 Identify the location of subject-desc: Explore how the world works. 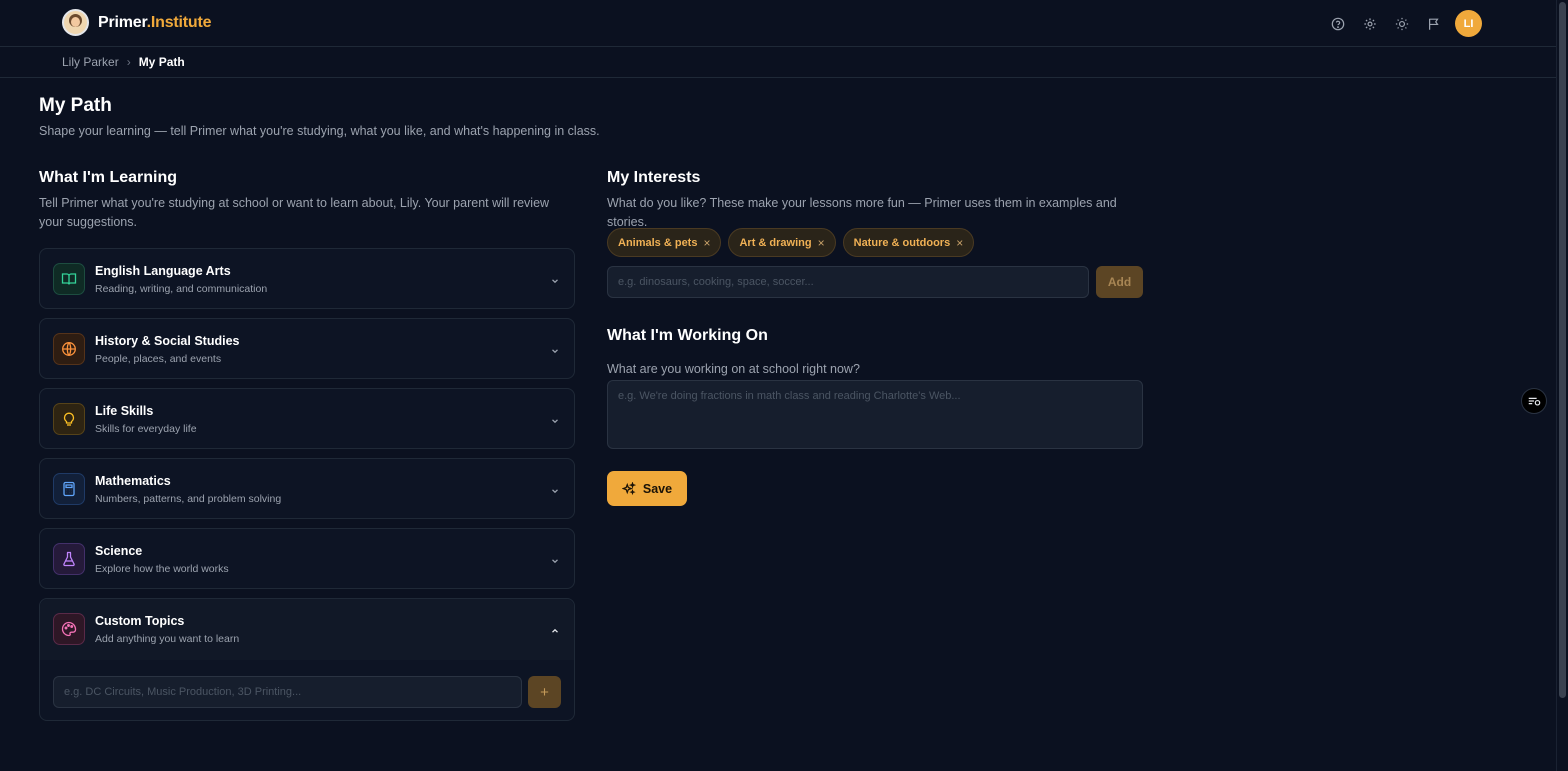
(162, 569).